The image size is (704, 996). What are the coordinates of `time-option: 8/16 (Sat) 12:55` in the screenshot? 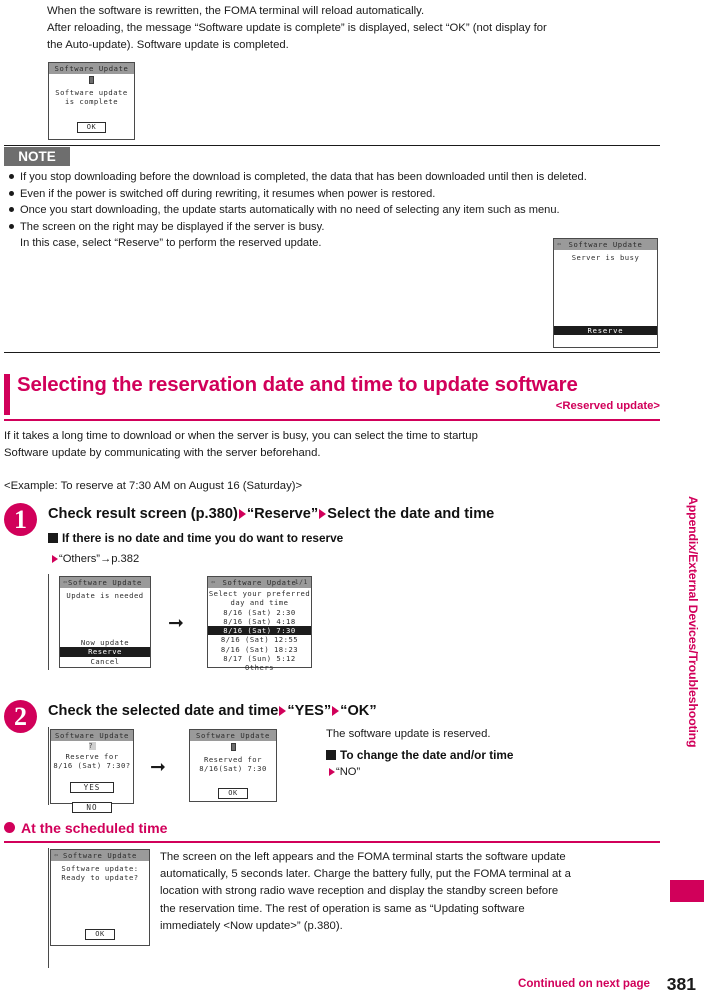 It's located at (259, 639).